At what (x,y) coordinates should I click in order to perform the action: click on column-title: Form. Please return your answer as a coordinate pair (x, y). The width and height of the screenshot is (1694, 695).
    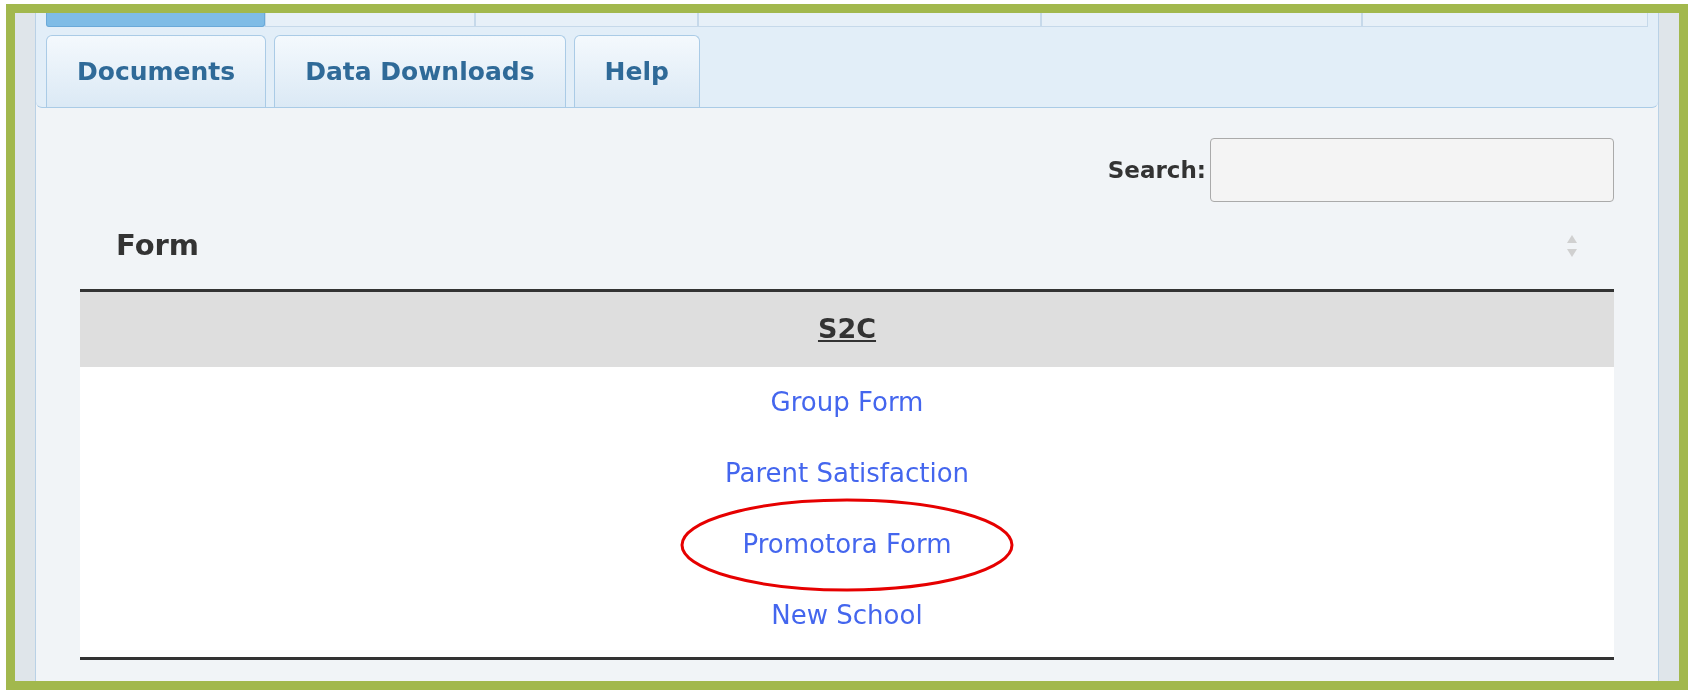
    Looking at the image, I should click on (158, 245).